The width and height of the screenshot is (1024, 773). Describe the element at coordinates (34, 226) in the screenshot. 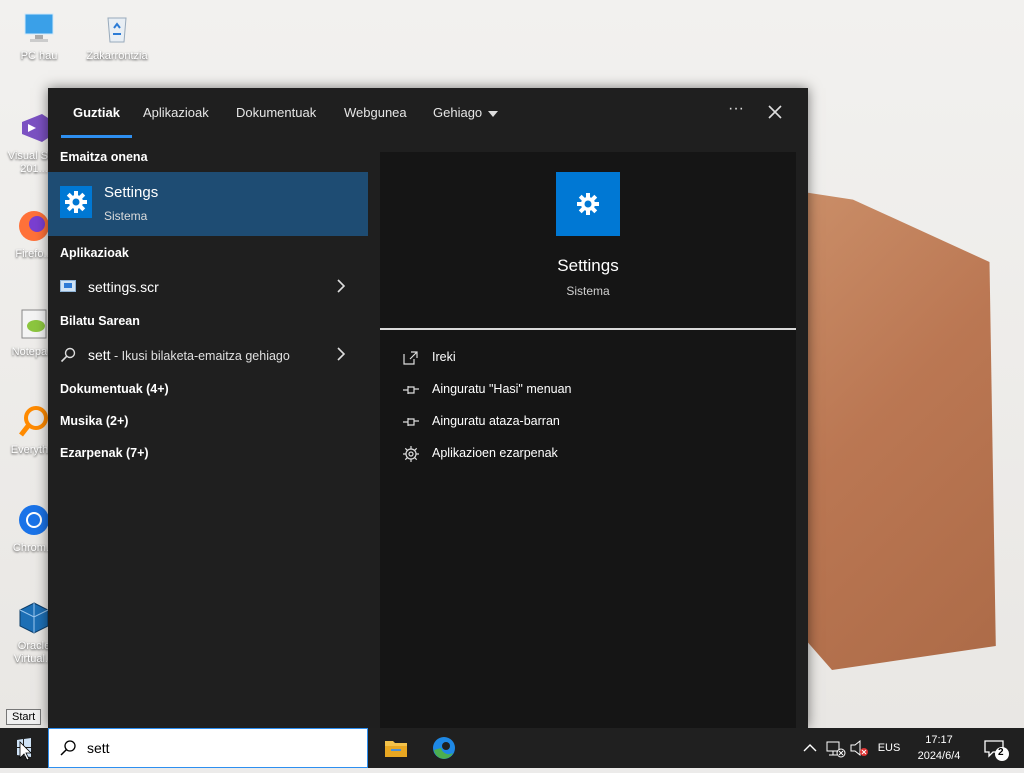

I see `firefox-icon` at that location.